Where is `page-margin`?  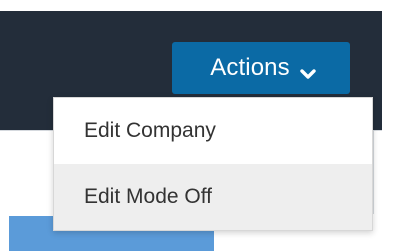
page-margin is located at coordinates (396, 125).